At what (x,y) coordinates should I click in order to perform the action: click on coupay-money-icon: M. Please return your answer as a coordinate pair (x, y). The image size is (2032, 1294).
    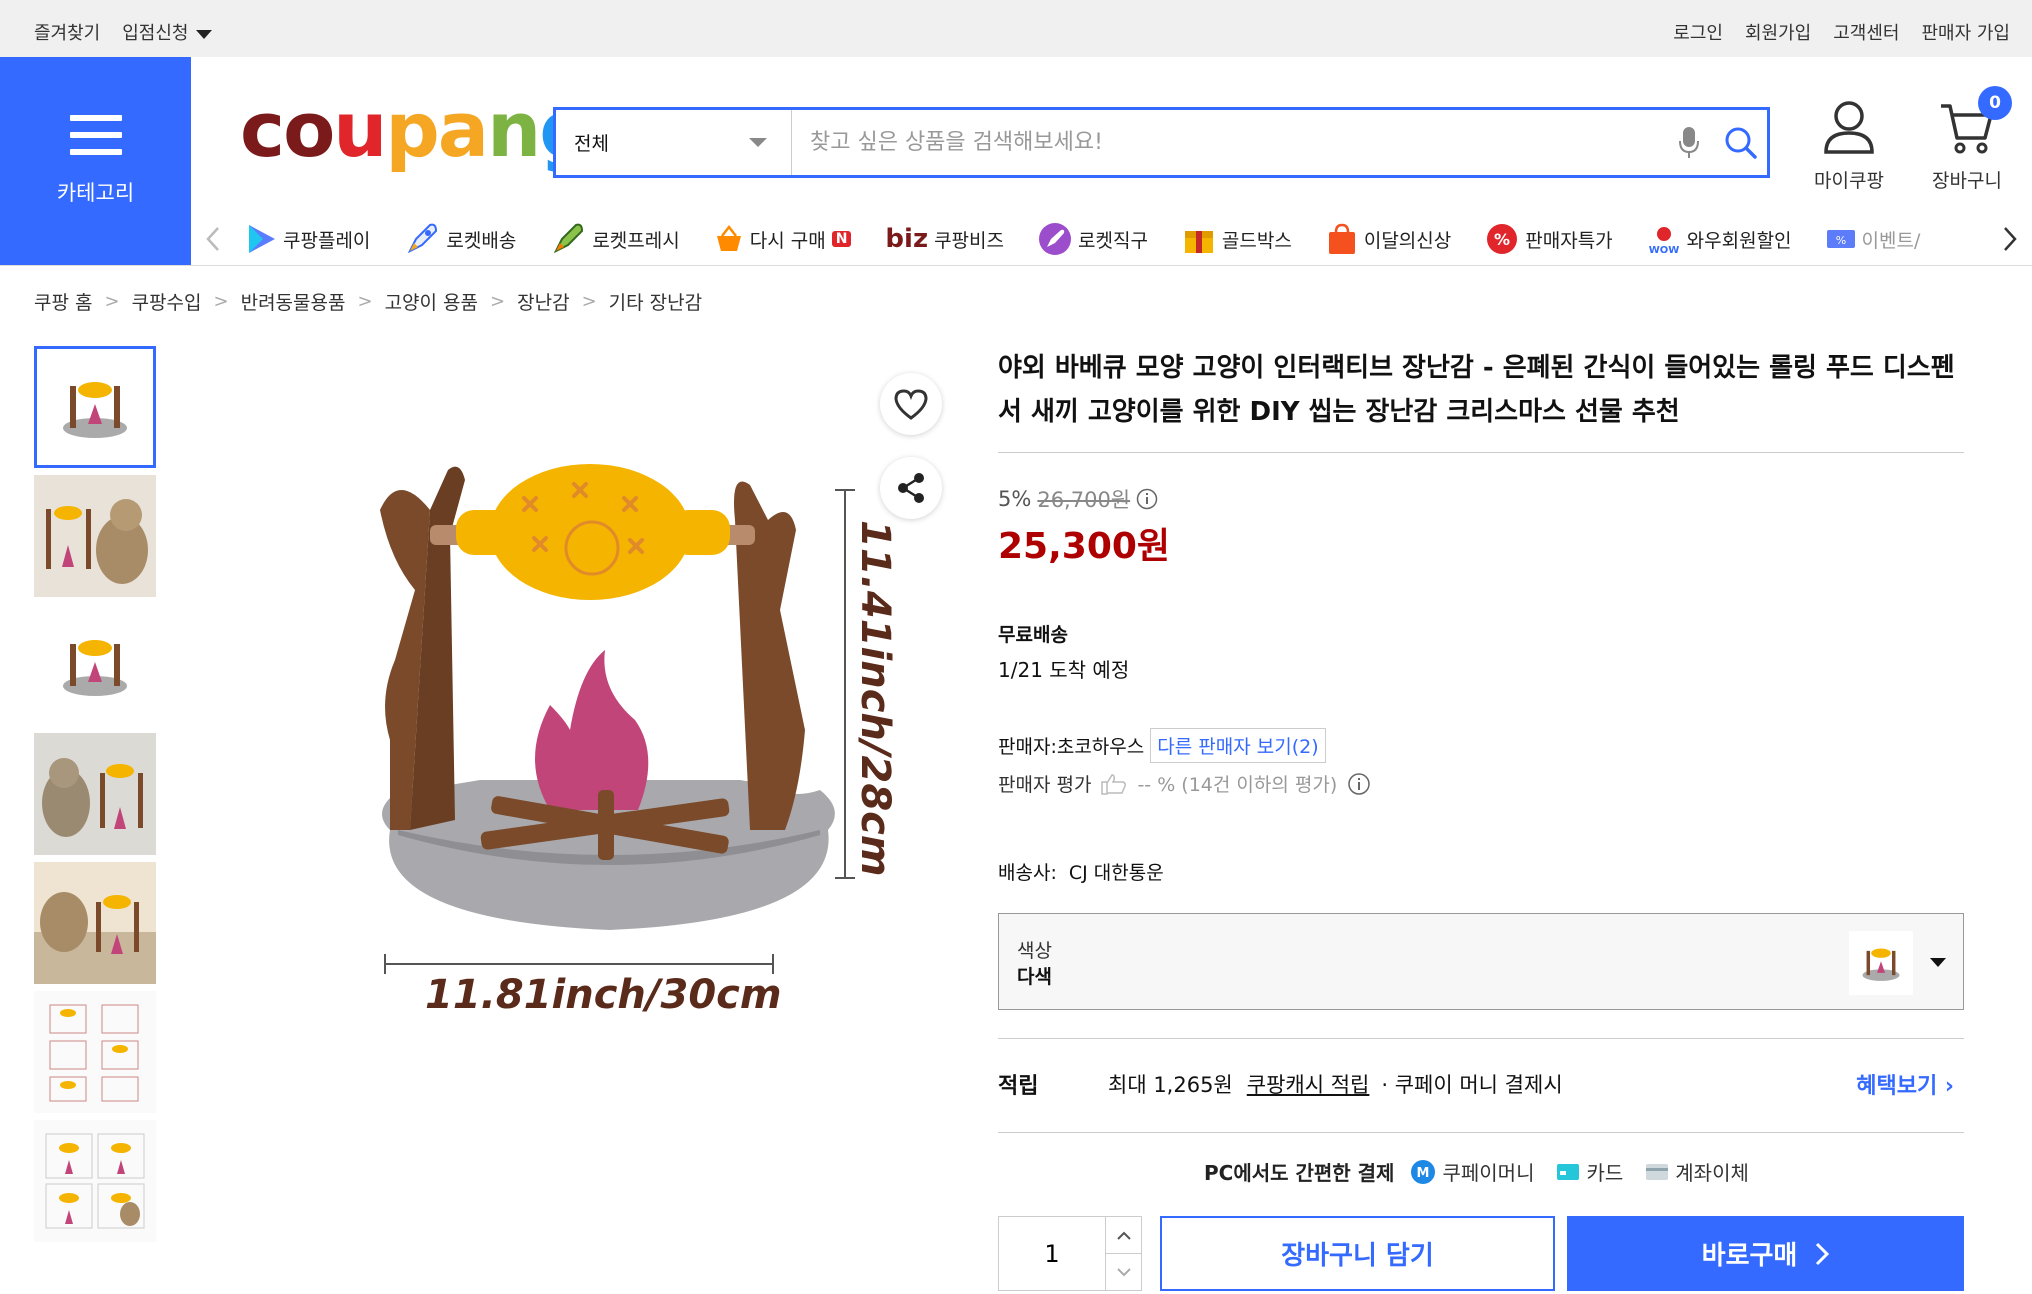
    Looking at the image, I should click on (1423, 1171).